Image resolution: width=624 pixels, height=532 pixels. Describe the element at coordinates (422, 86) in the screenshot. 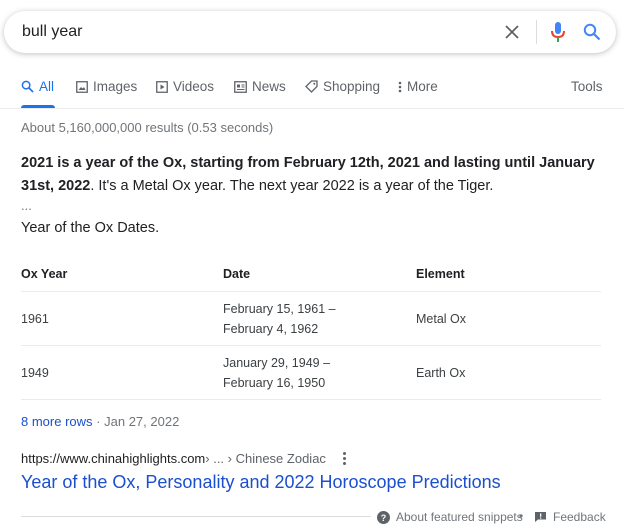

I see `tab-label: More` at that location.